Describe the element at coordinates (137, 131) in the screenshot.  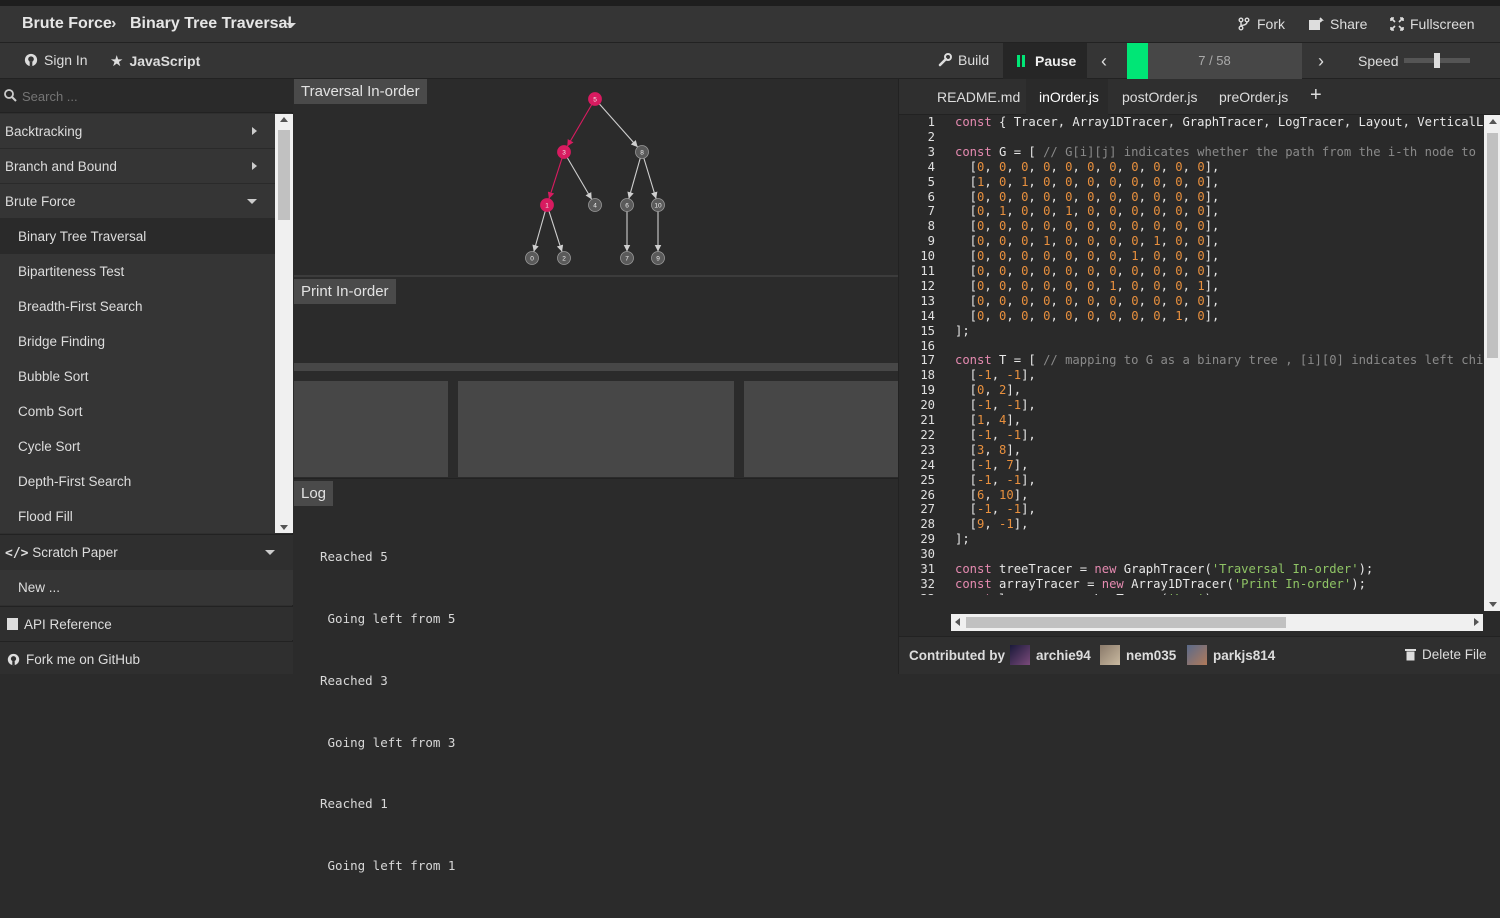
I see `category-backtracking: Backtracking` at that location.